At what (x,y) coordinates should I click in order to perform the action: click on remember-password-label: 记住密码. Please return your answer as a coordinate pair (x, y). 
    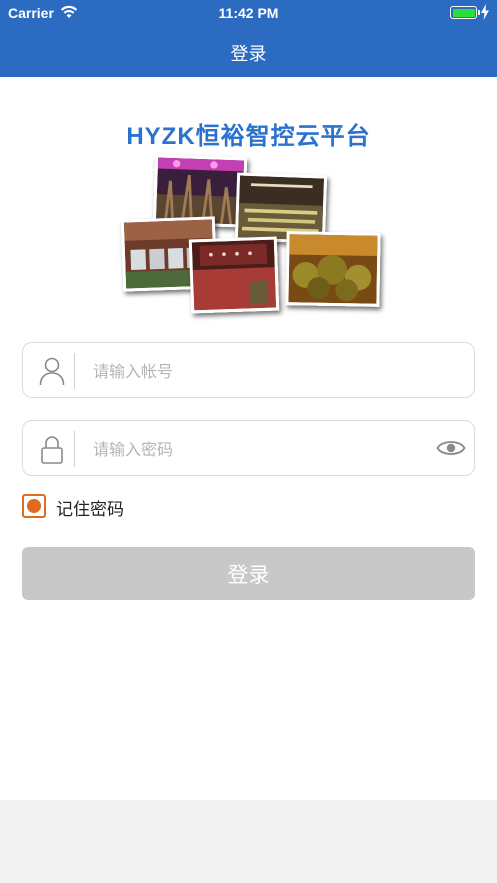
    Looking at the image, I should click on (90, 507).